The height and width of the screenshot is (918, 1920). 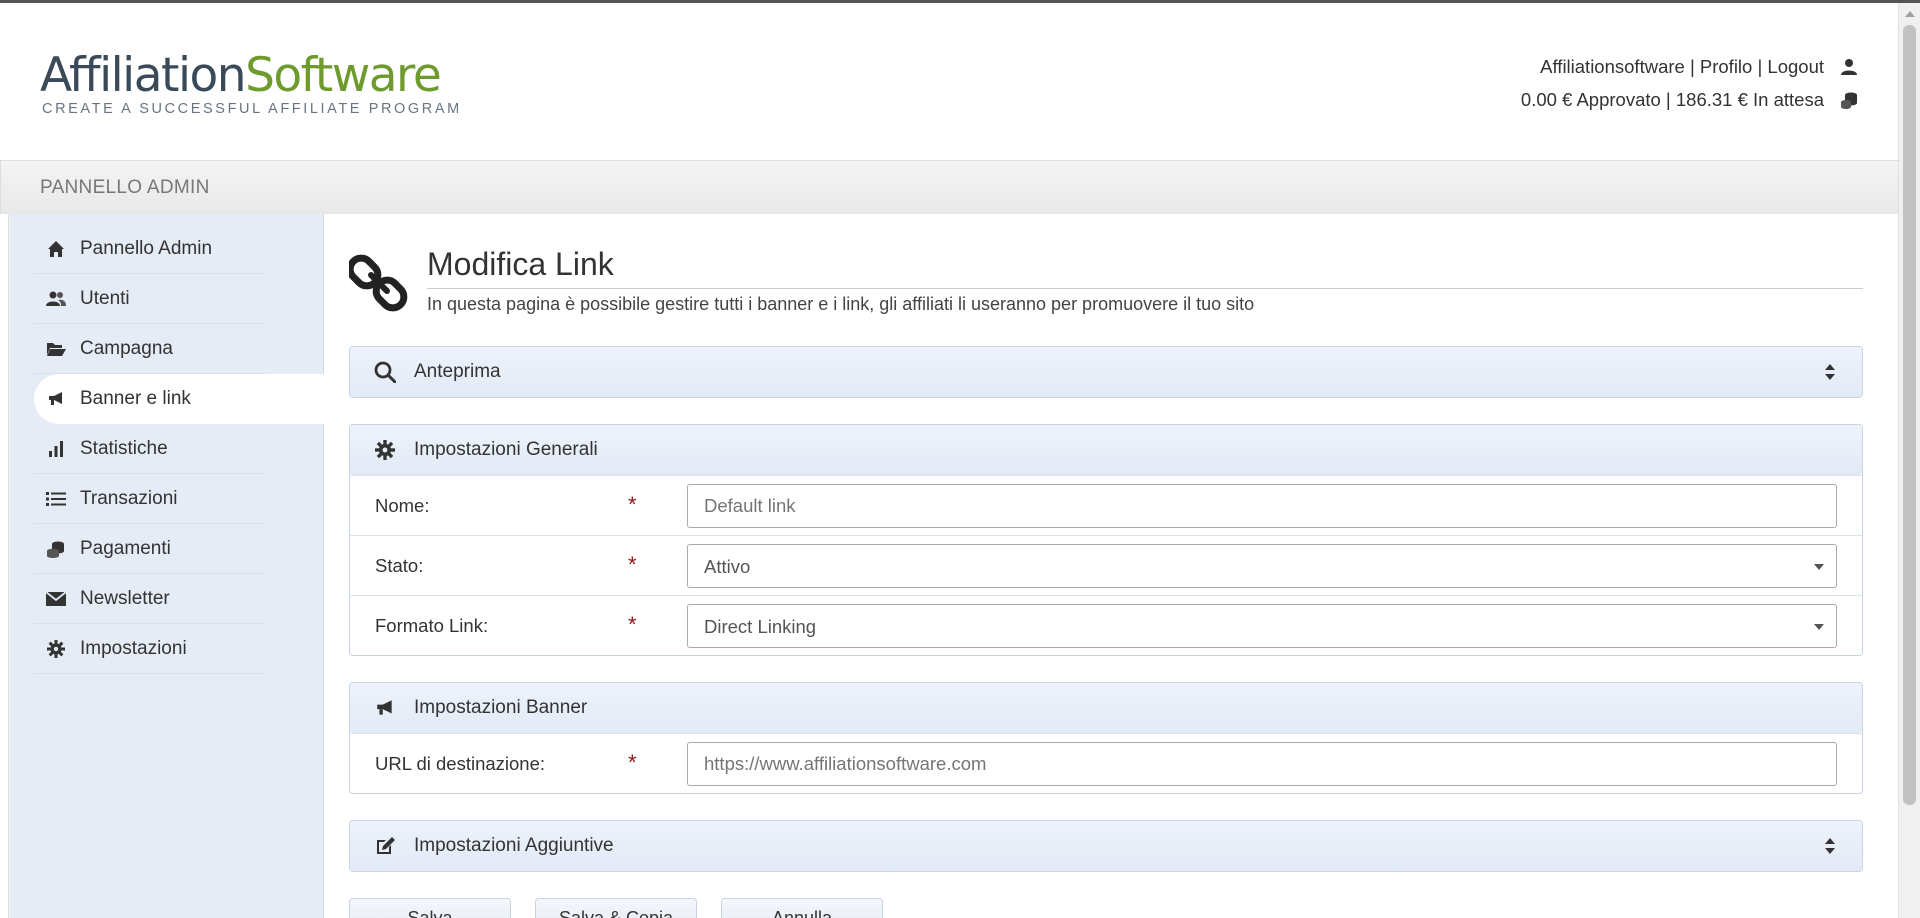 I want to click on panel-preview-header: Anteprima, so click(x=1106, y=372).